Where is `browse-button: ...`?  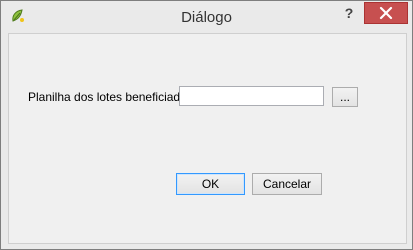 browse-button: ... is located at coordinates (345, 97).